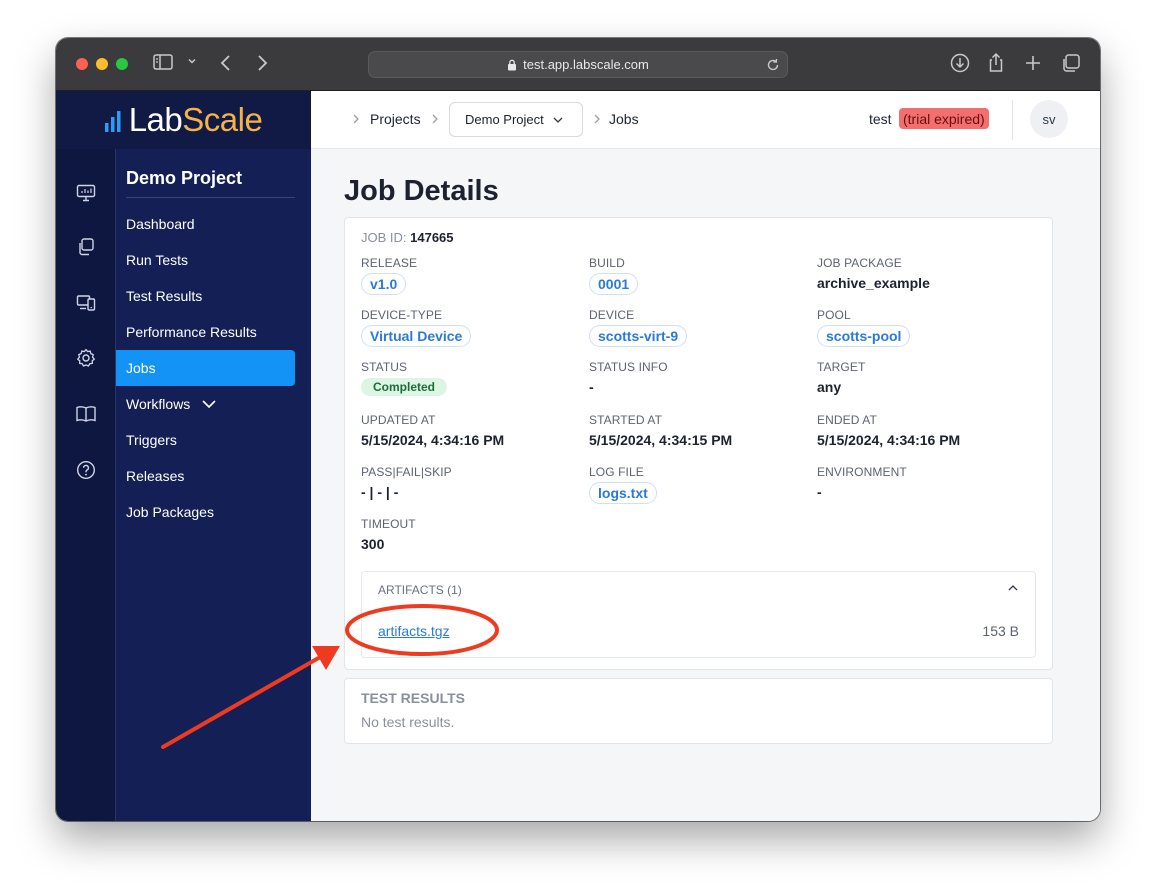  I want to click on copy-icon, so click(86, 247).